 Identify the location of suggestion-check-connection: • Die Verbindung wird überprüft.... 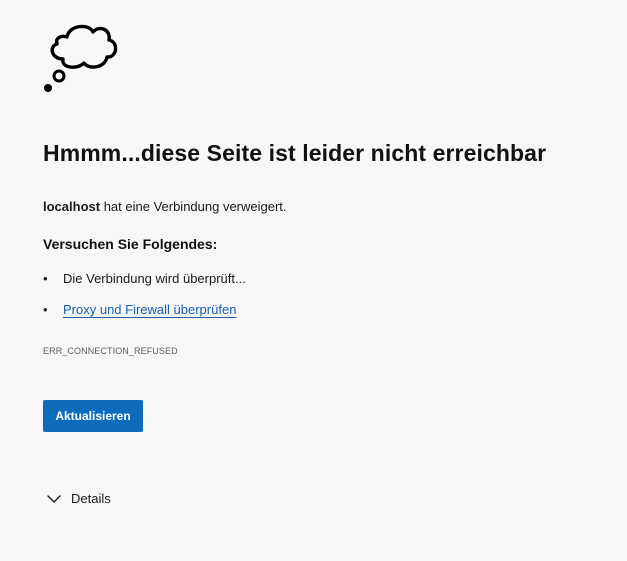
(144, 285).